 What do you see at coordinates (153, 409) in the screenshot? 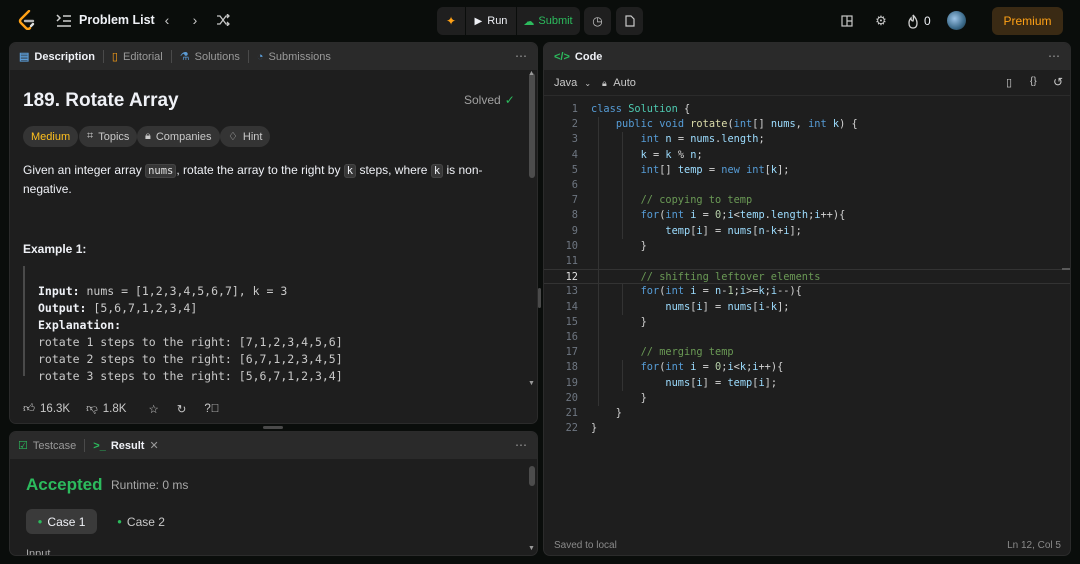
I see `star-icon: ☆` at bounding box center [153, 409].